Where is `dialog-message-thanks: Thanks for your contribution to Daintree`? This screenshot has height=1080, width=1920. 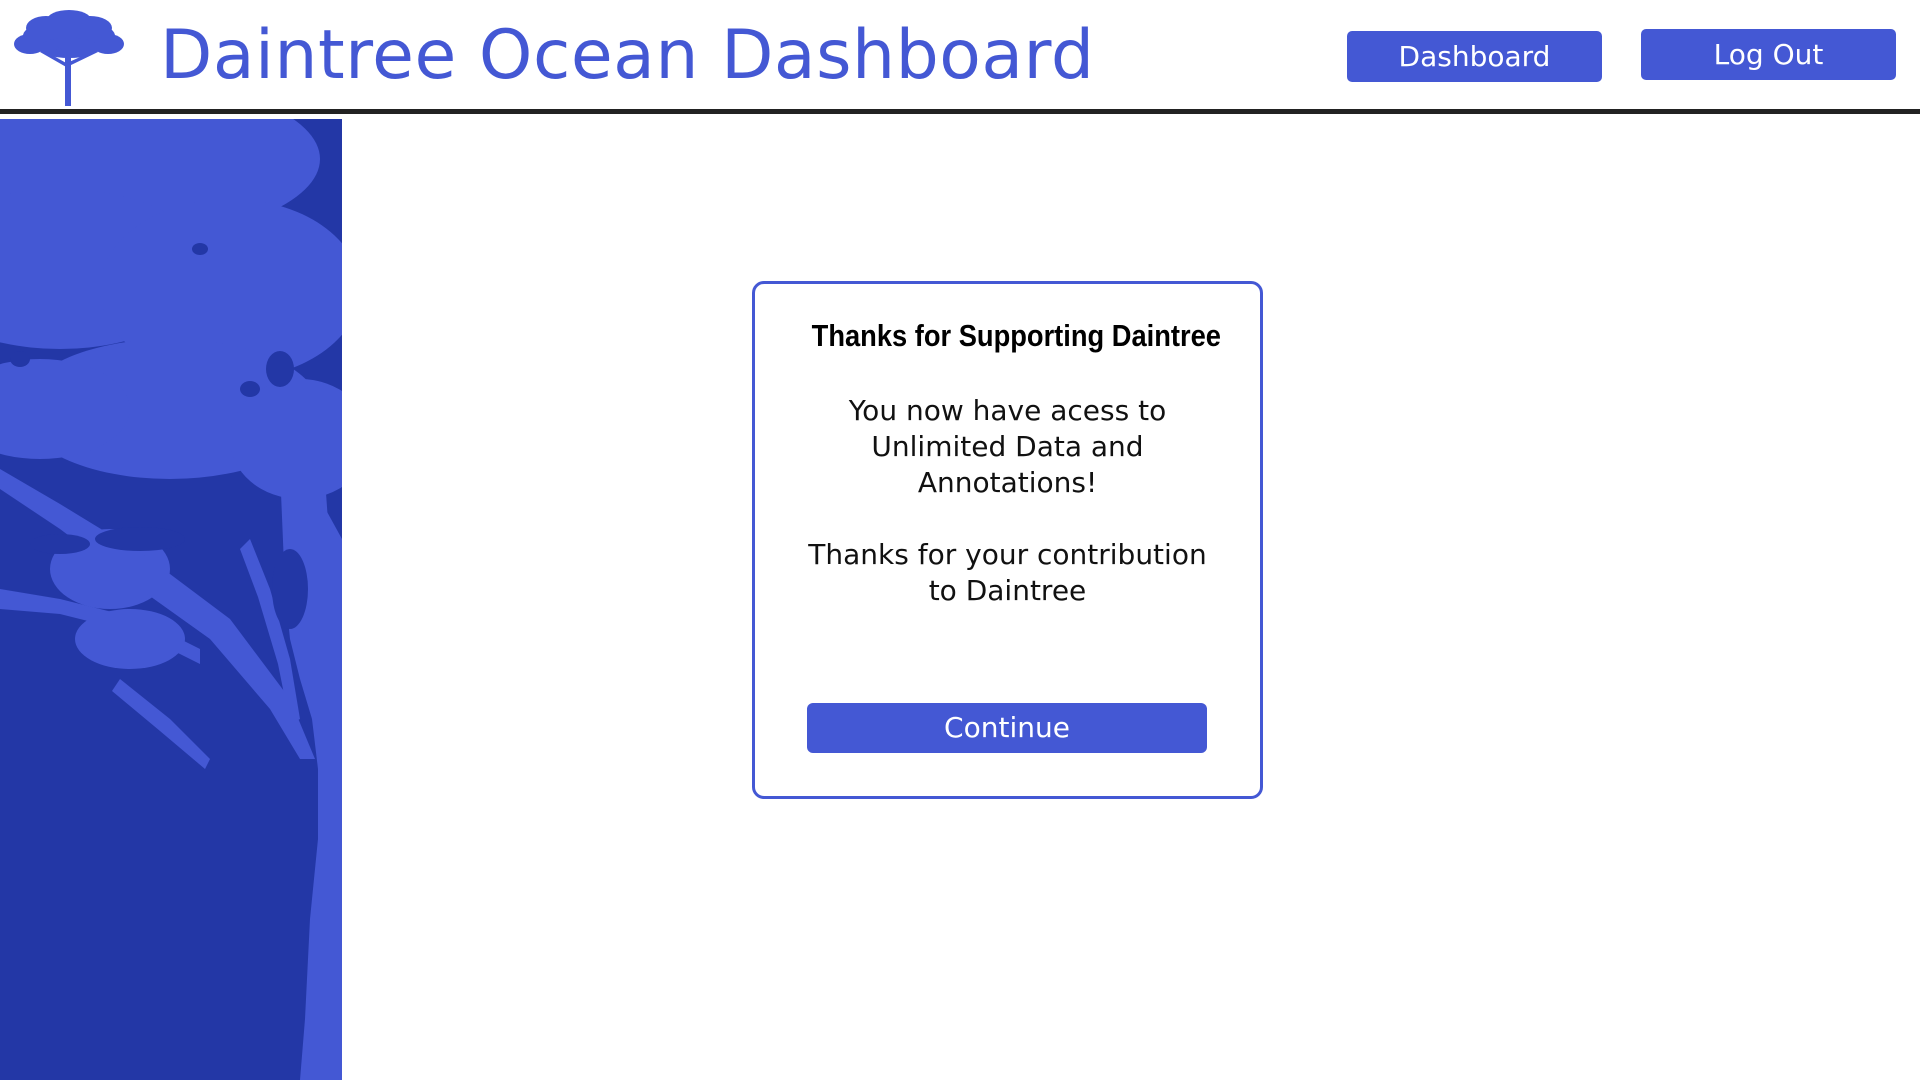
dialog-message-thanks: Thanks for your contribution to Daintree is located at coordinates (1007, 572).